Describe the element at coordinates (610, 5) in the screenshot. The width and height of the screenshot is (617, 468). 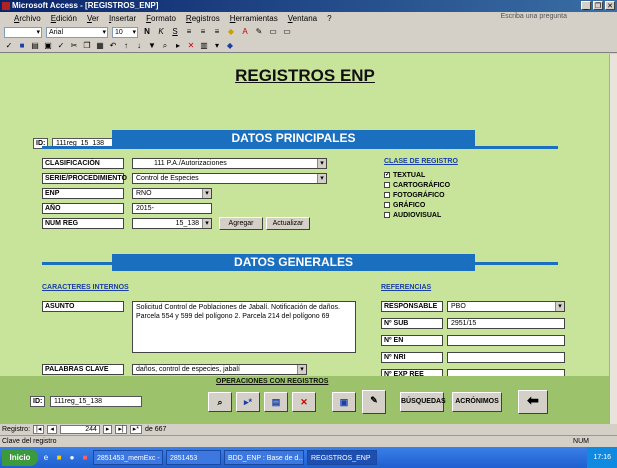
I see `close-button: ✕` at that location.